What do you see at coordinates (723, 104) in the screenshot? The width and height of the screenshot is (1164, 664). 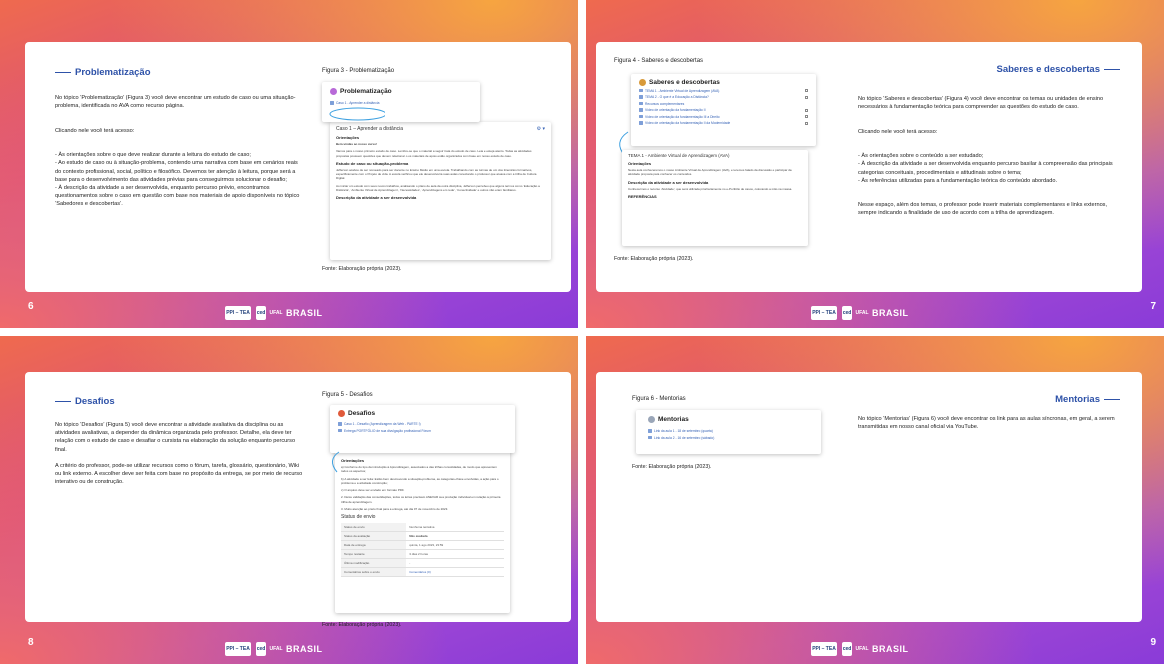 I see `list-item: Recursos complementares` at bounding box center [723, 104].